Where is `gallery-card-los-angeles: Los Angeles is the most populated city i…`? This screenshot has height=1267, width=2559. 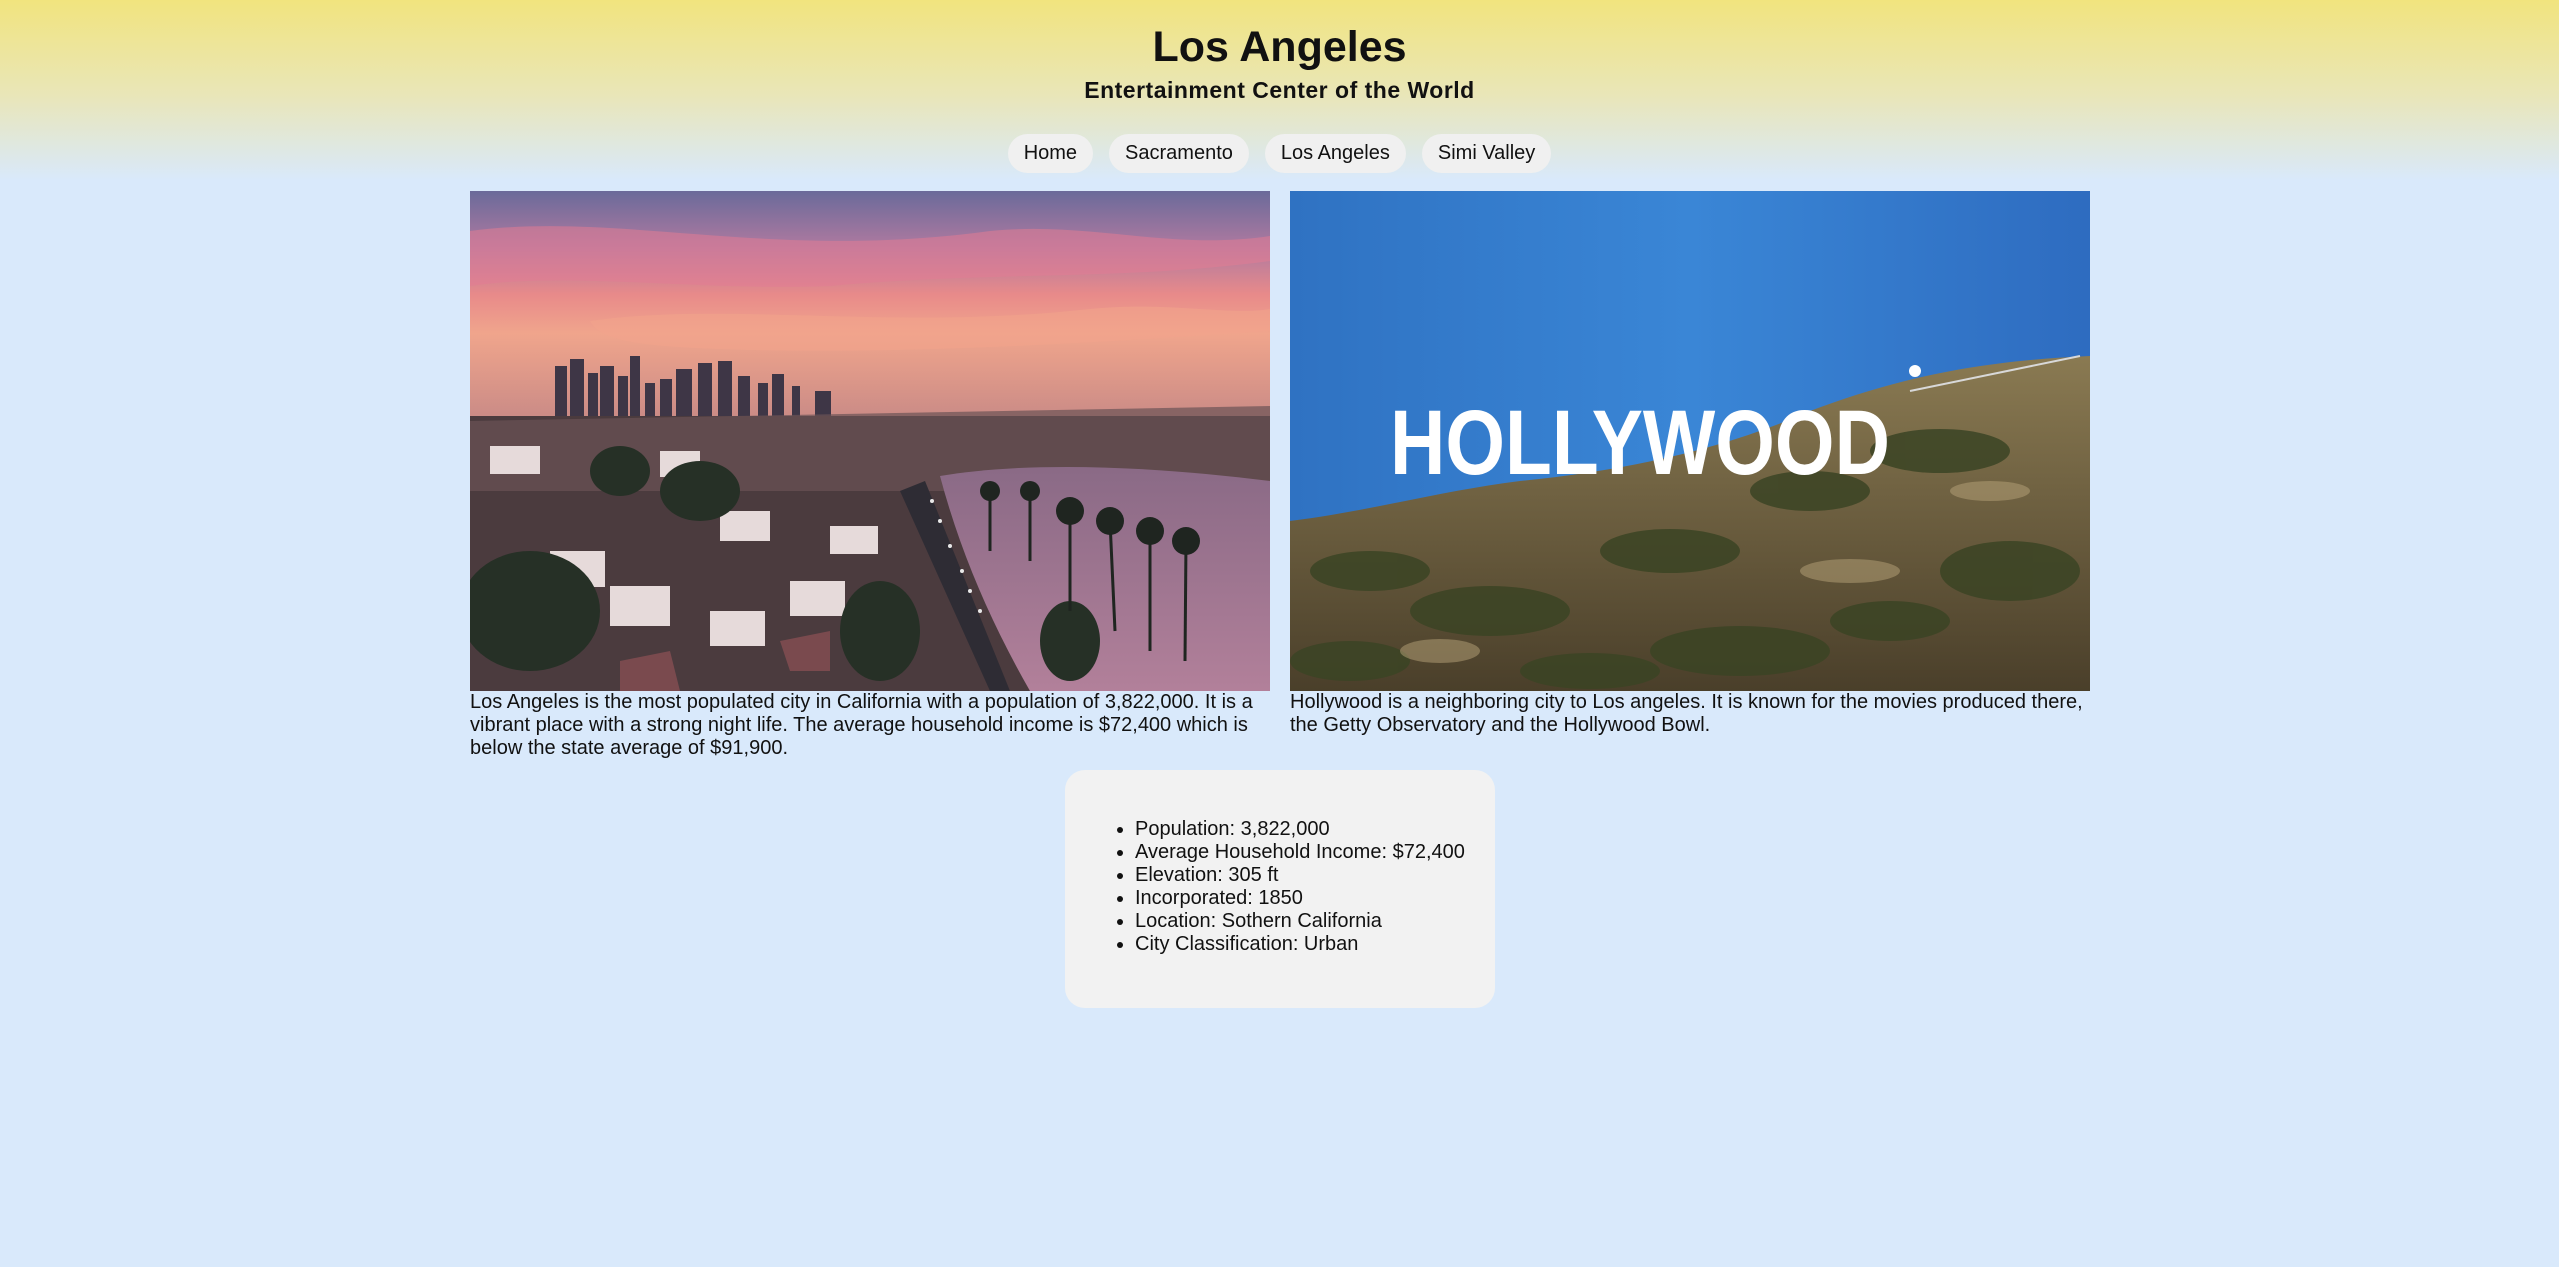 gallery-card-los-angeles: Los Angeles is the most populated city i… is located at coordinates (870, 485).